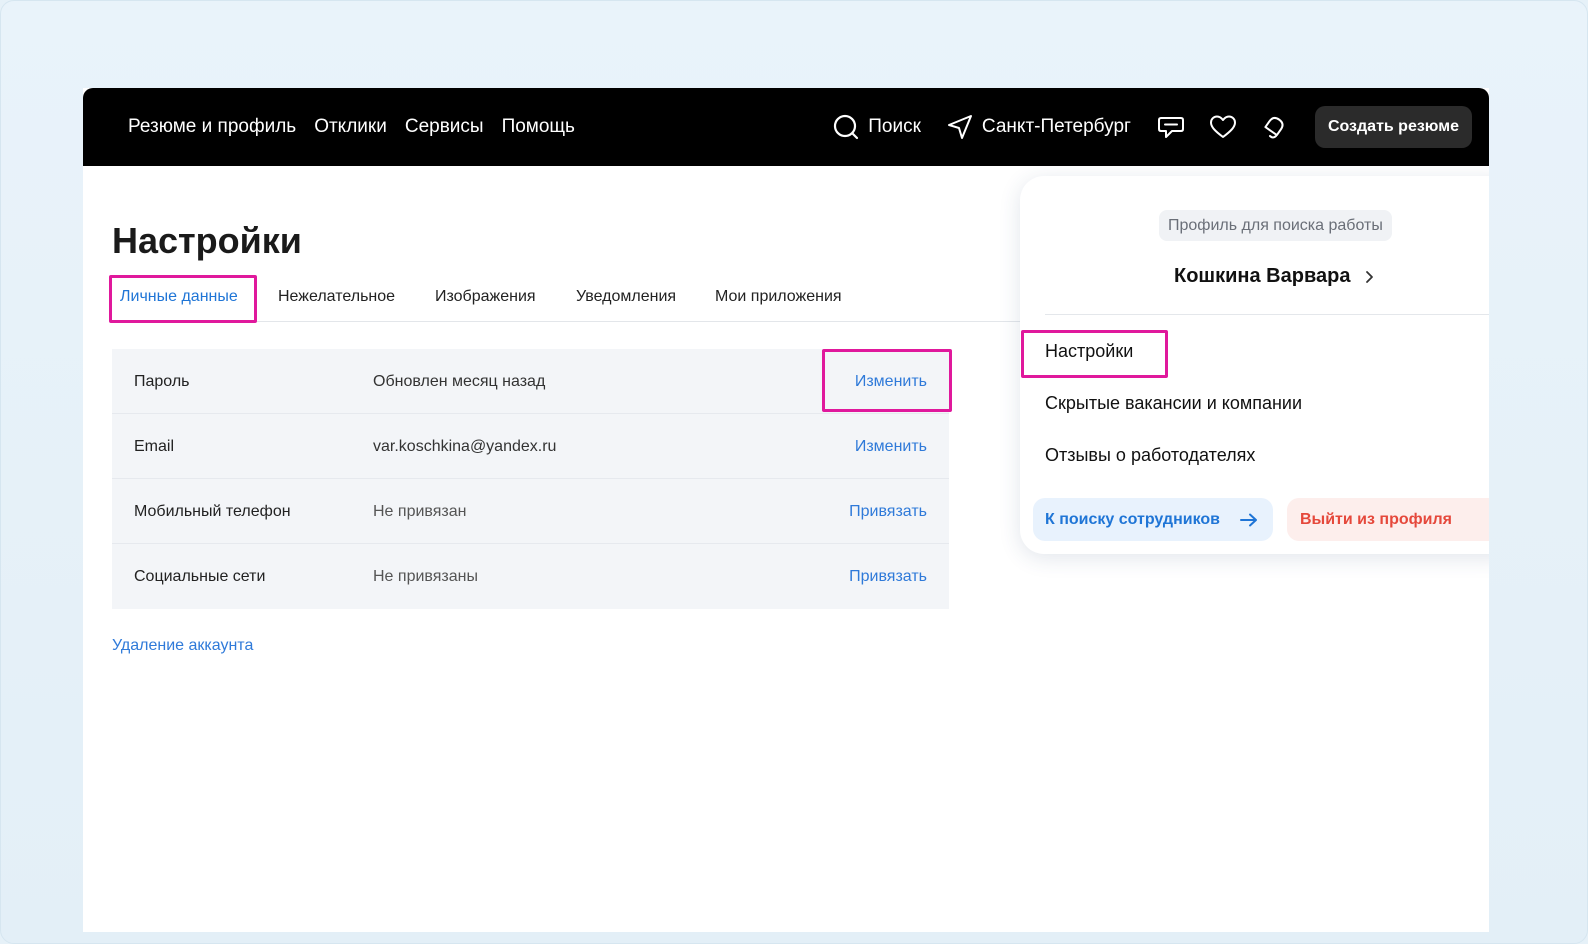 This screenshot has height=944, width=1588. I want to click on heart-icon, so click(1222, 126).